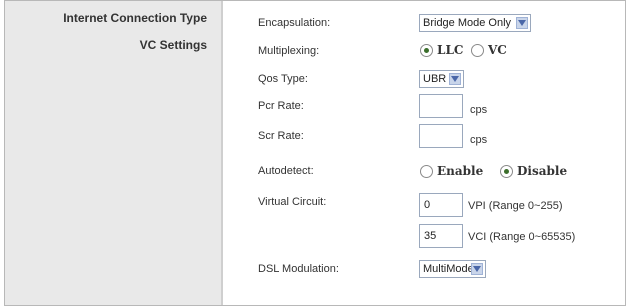  Describe the element at coordinates (542, 171) in the screenshot. I see `autodetect-disable-label: Disable` at that location.